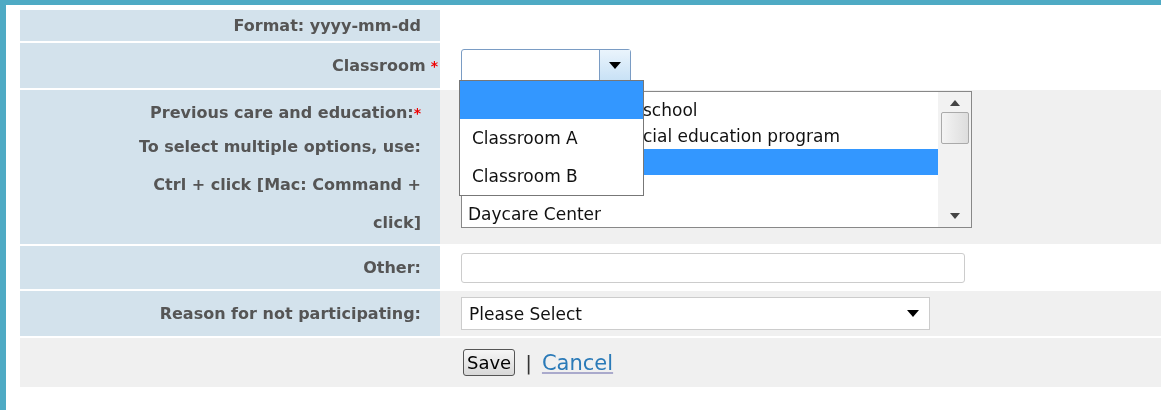  I want to click on field-label: Previous care and education:, so click(282, 112).